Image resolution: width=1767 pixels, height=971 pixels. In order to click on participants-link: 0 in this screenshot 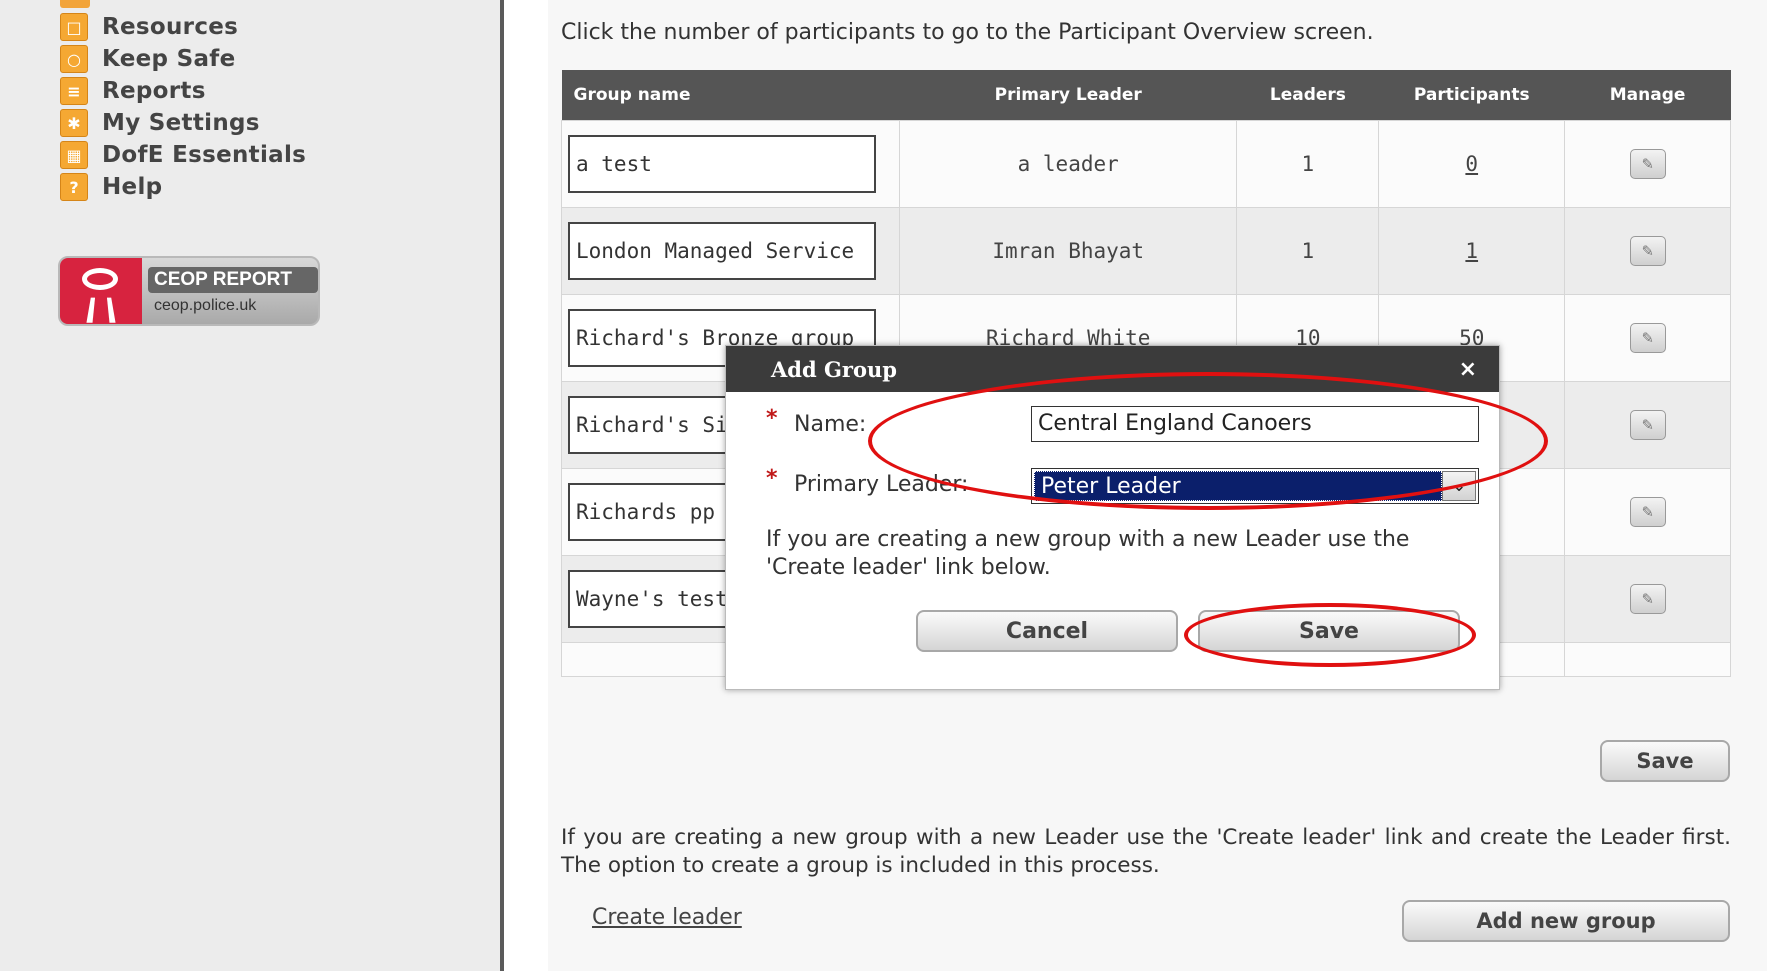, I will do `click(1471, 164)`.